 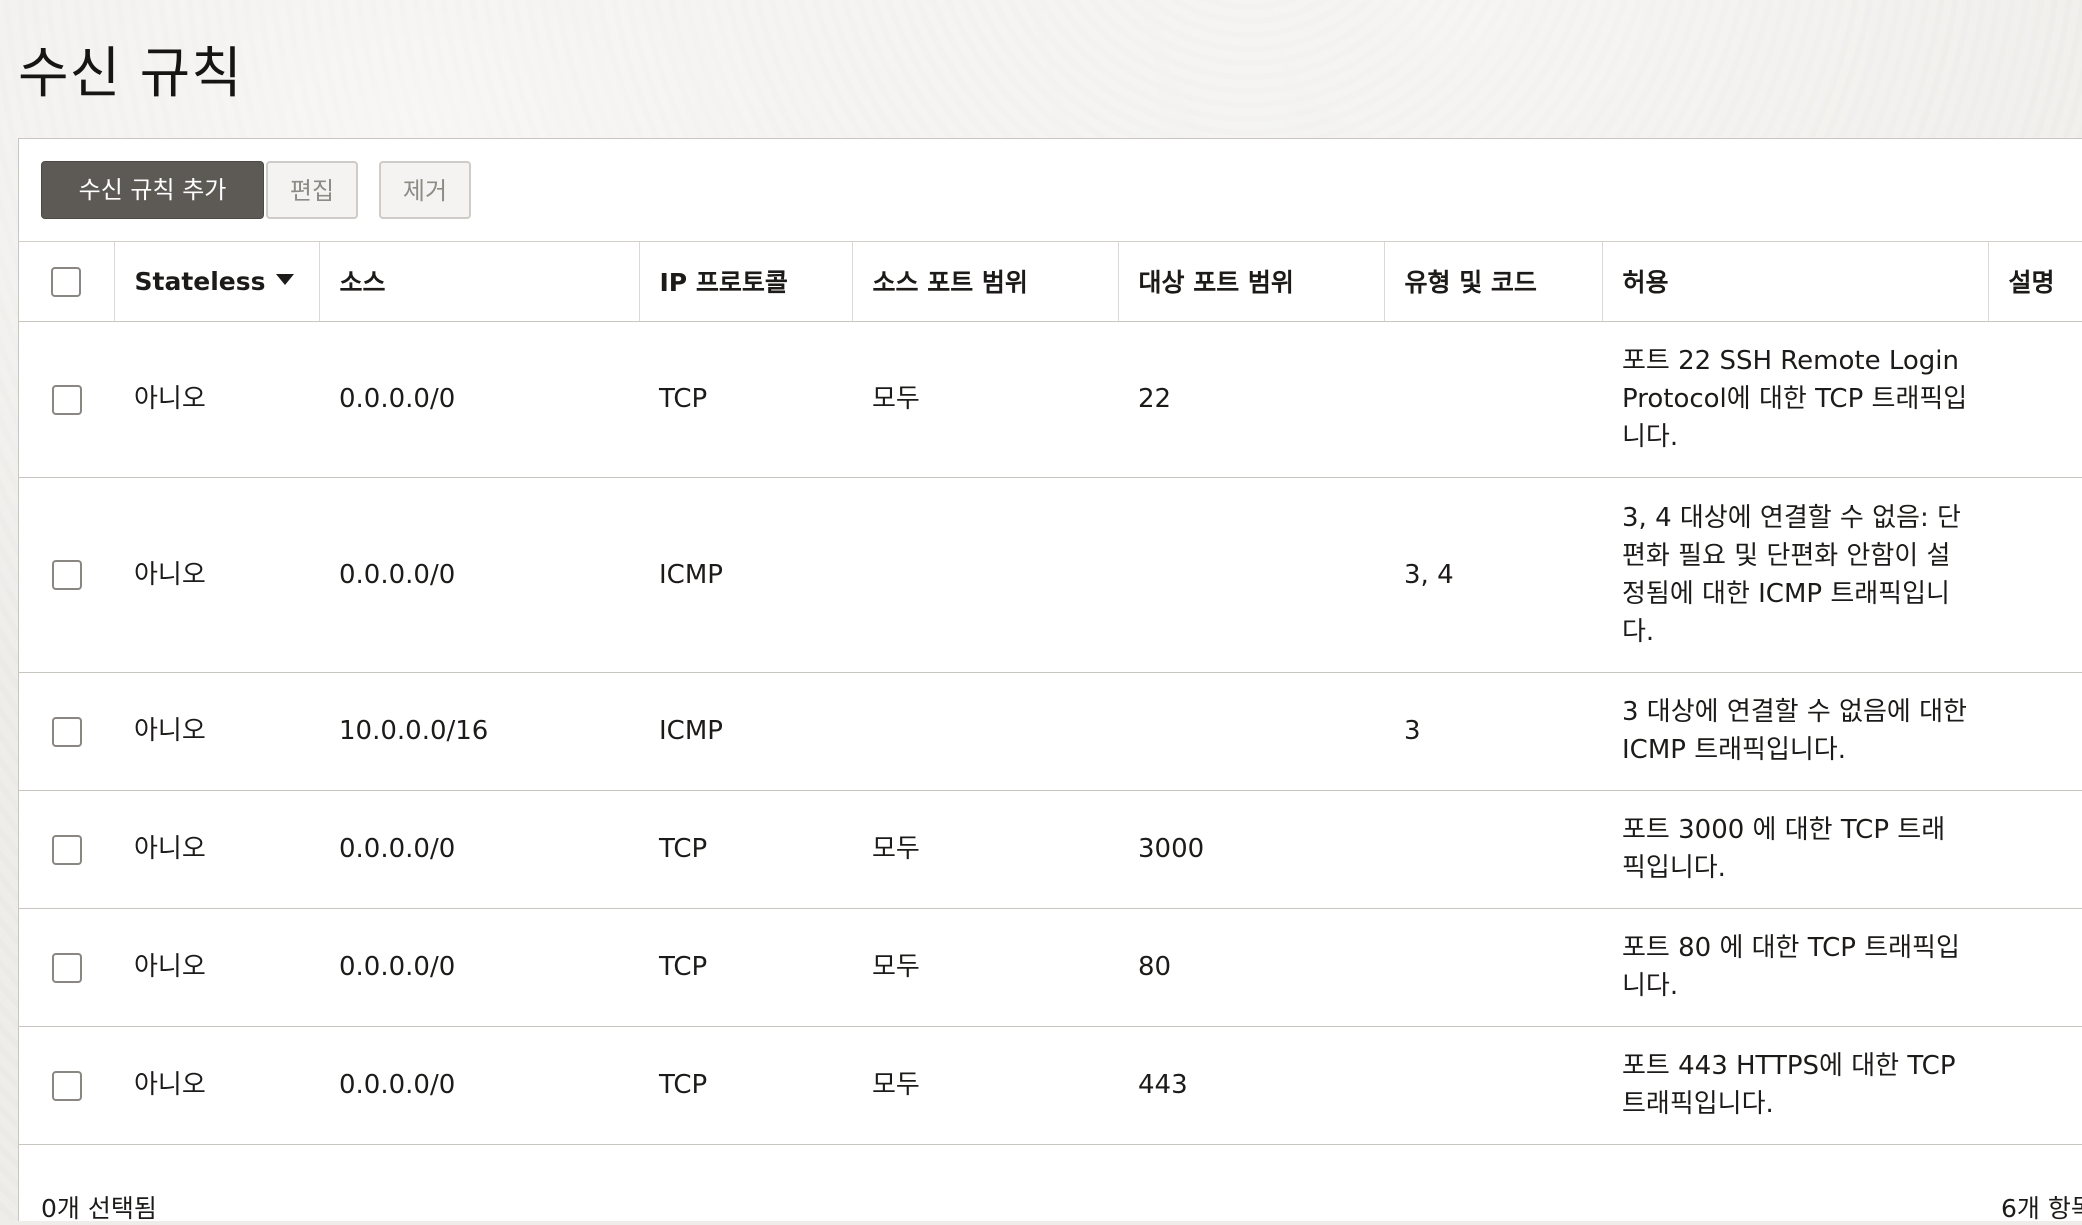 What do you see at coordinates (1251, 967) in the screenshot?
I see `cell-dest-port-range: 80` at bounding box center [1251, 967].